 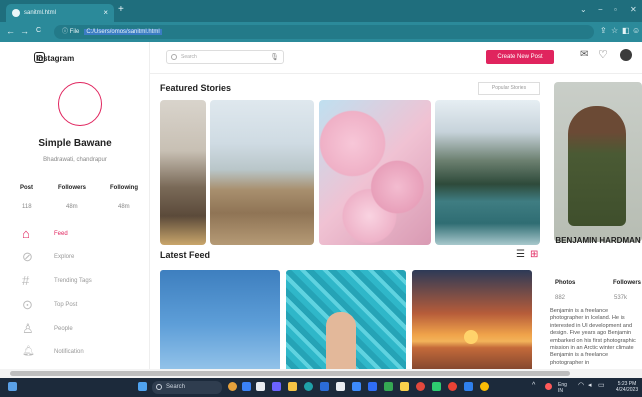 What do you see at coordinates (627, 283) in the screenshot?
I see `person-stat-label-followers: Followers` at bounding box center [627, 283].